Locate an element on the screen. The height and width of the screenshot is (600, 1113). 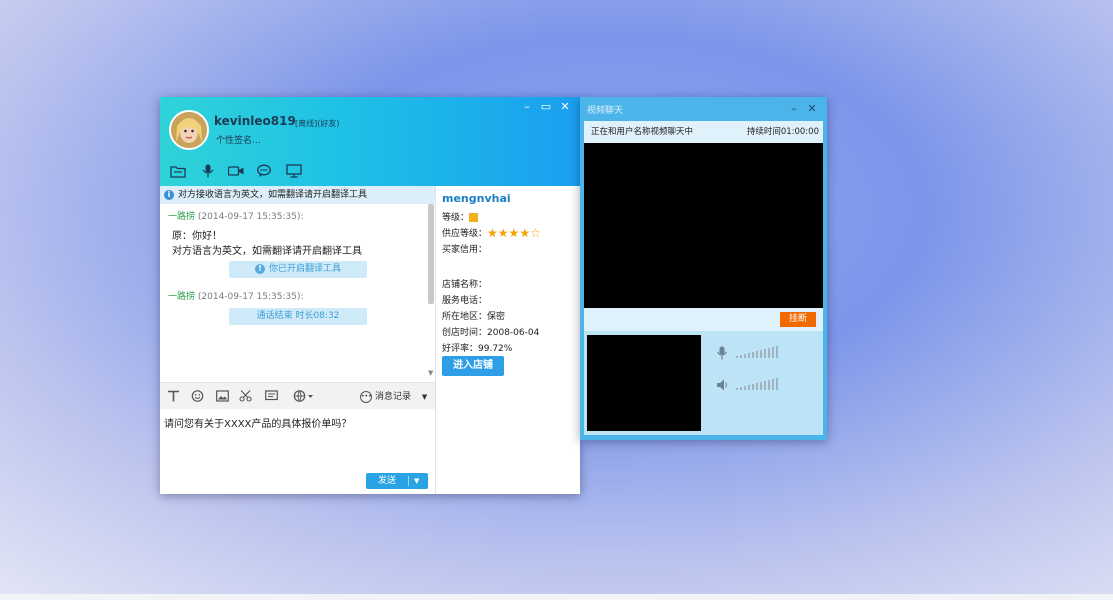
call-duration: 持续时间01:00:00 is located at coordinates (782, 132).